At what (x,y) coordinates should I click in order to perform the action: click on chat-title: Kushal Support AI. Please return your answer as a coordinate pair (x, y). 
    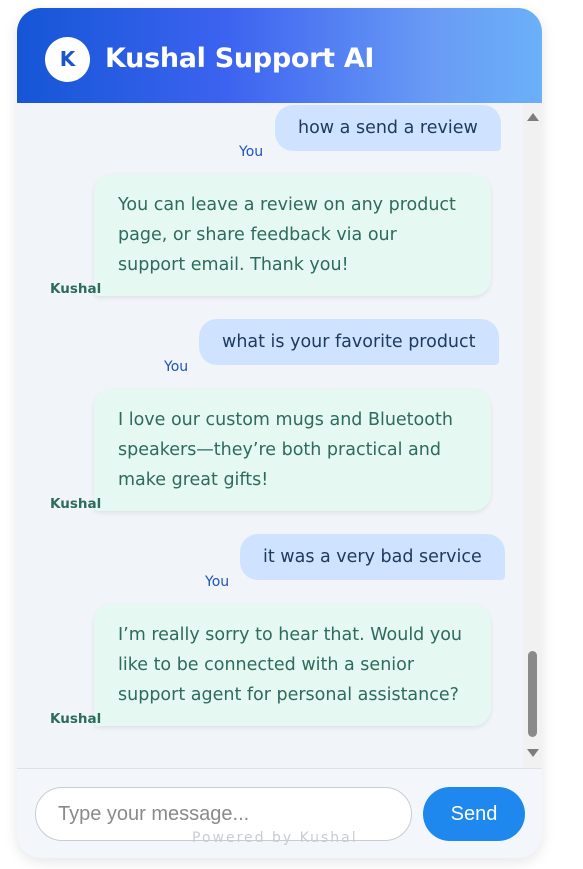
    Looking at the image, I should click on (240, 58).